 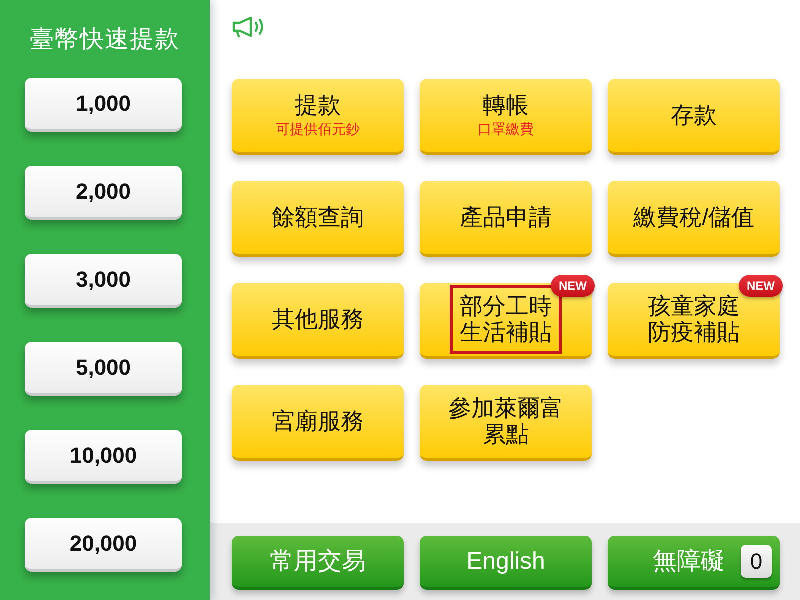 I want to click on amount-button: 20,000, so click(x=103, y=545).